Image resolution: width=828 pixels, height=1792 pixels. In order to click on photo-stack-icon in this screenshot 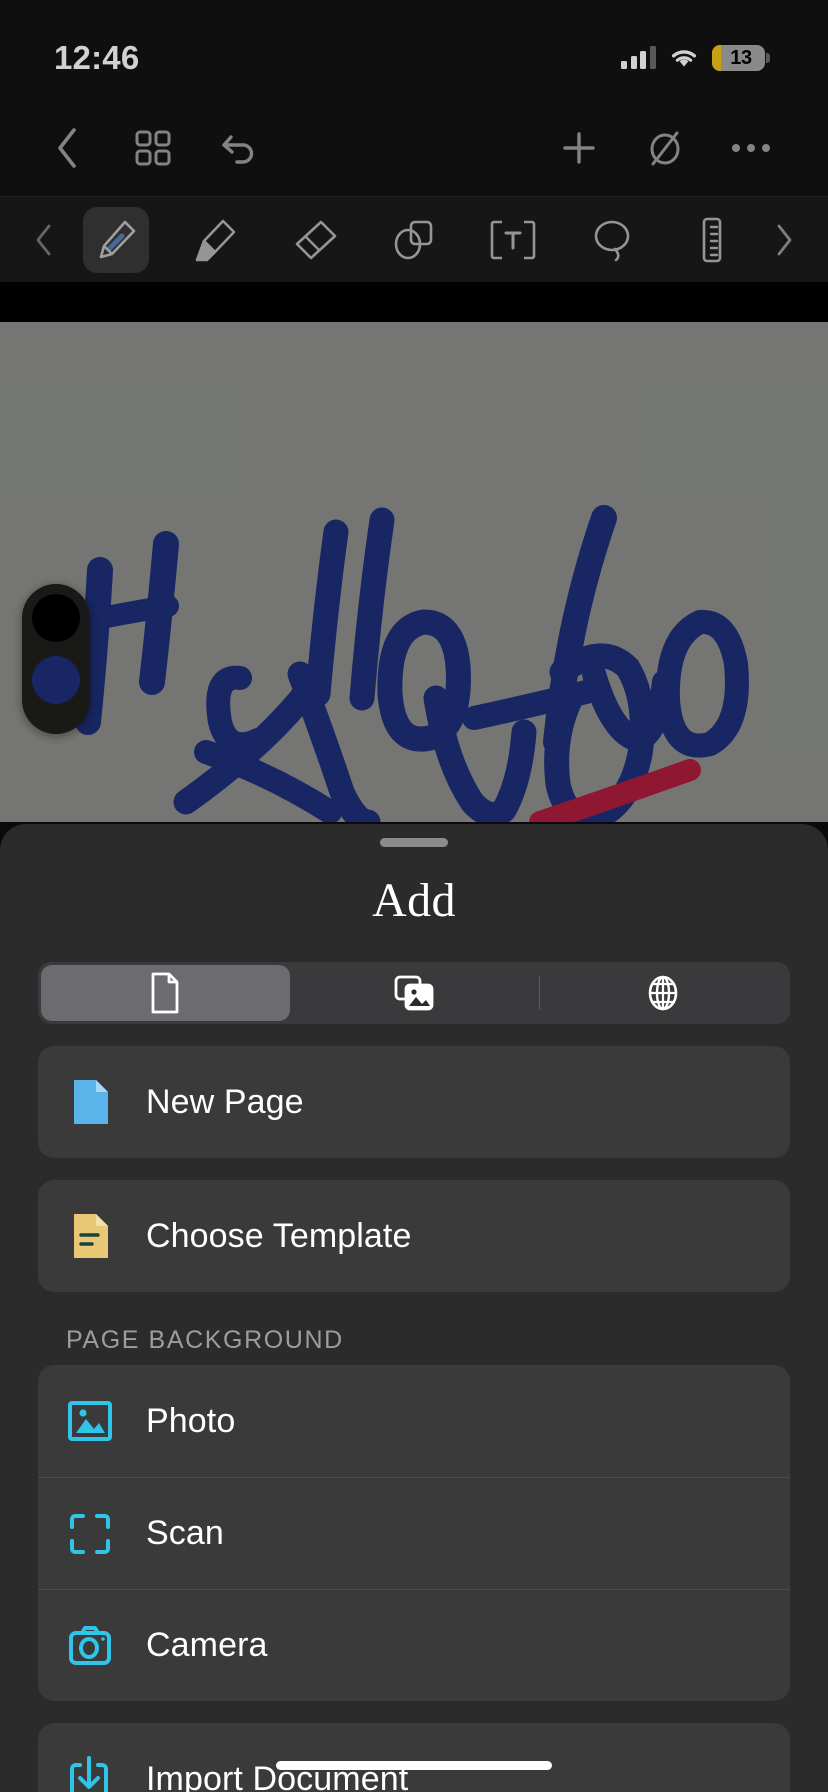, I will do `click(414, 993)`.